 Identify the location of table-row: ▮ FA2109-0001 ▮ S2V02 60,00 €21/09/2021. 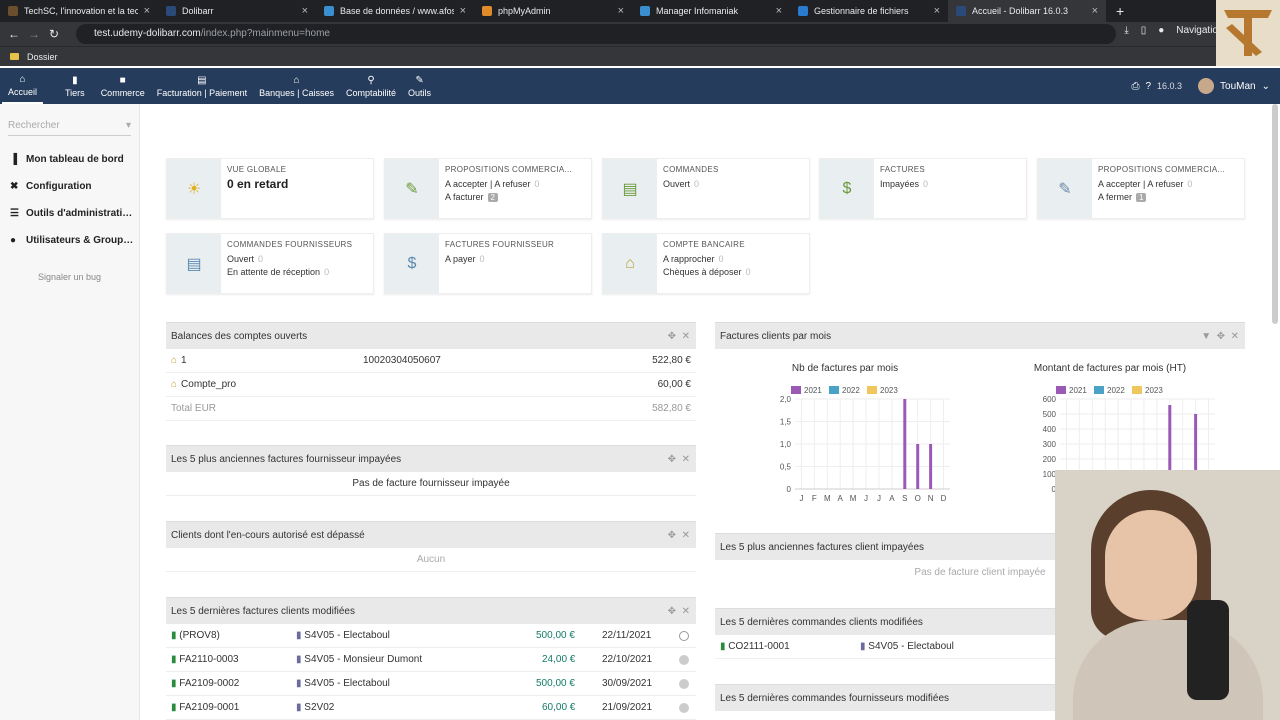
(431, 708).